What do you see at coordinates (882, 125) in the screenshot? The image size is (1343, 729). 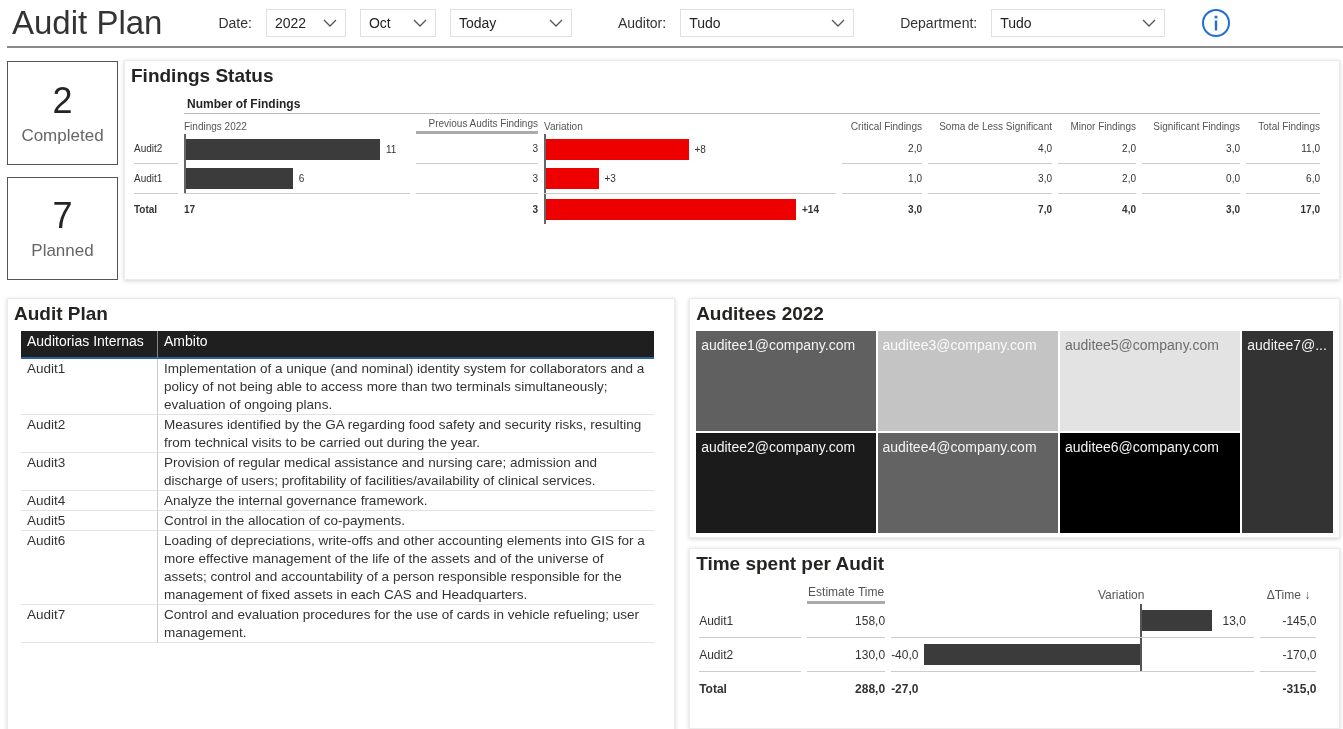 I see `column-header: Critical Findings` at bounding box center [882, 125].